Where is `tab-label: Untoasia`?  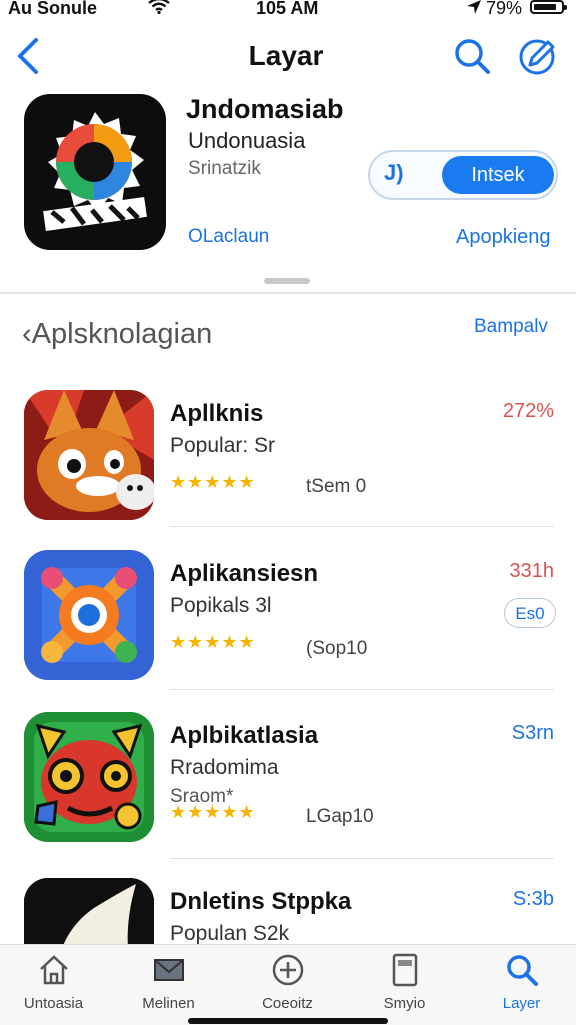 tab-label: Untoasia is located at coordinates (53, 1003).